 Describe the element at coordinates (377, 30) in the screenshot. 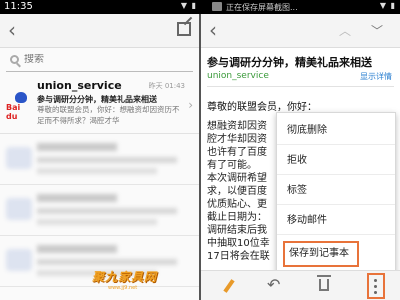

I see `chevron-down-icon: ﹀` at that location.